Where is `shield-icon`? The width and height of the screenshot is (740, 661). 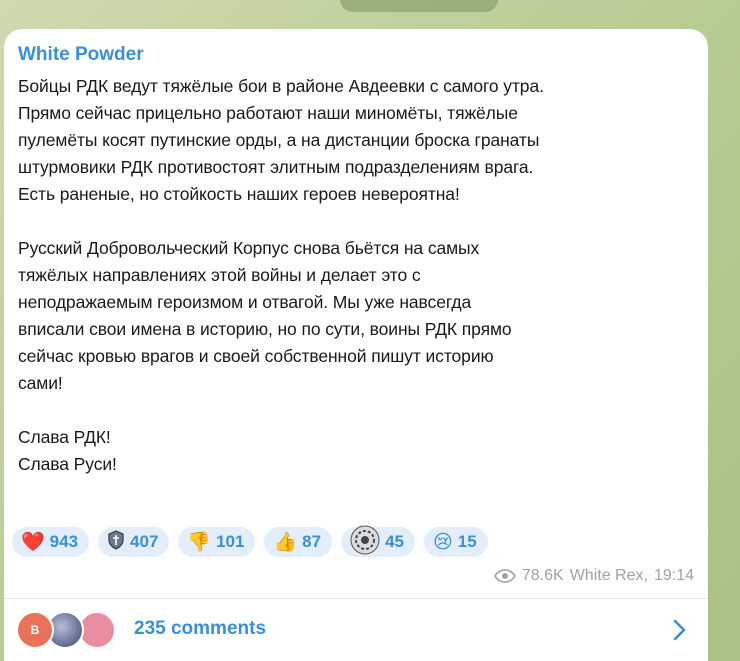
shield-icon is located at coordinates (116, 542).